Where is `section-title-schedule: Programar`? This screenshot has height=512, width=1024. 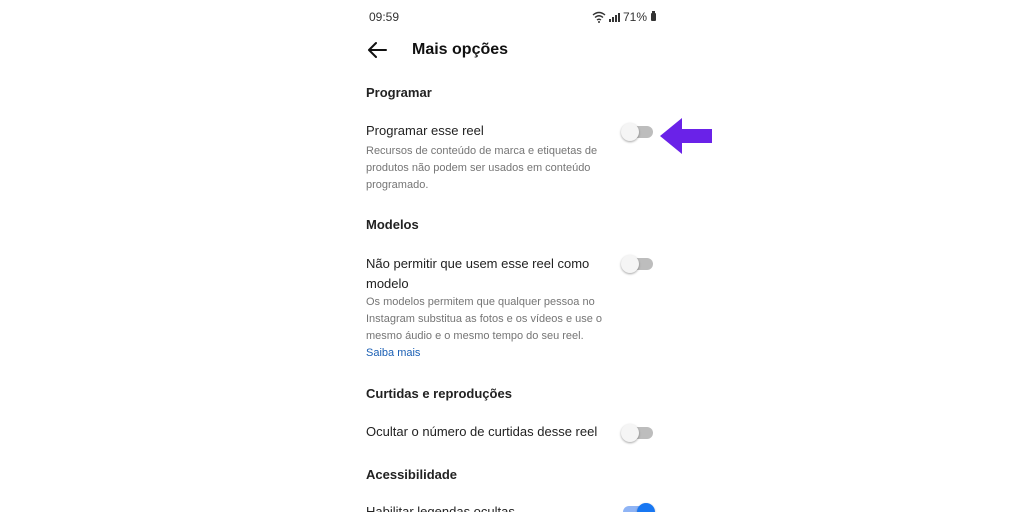
section-title-schedule: Programar is located at coordinates (399, 92).